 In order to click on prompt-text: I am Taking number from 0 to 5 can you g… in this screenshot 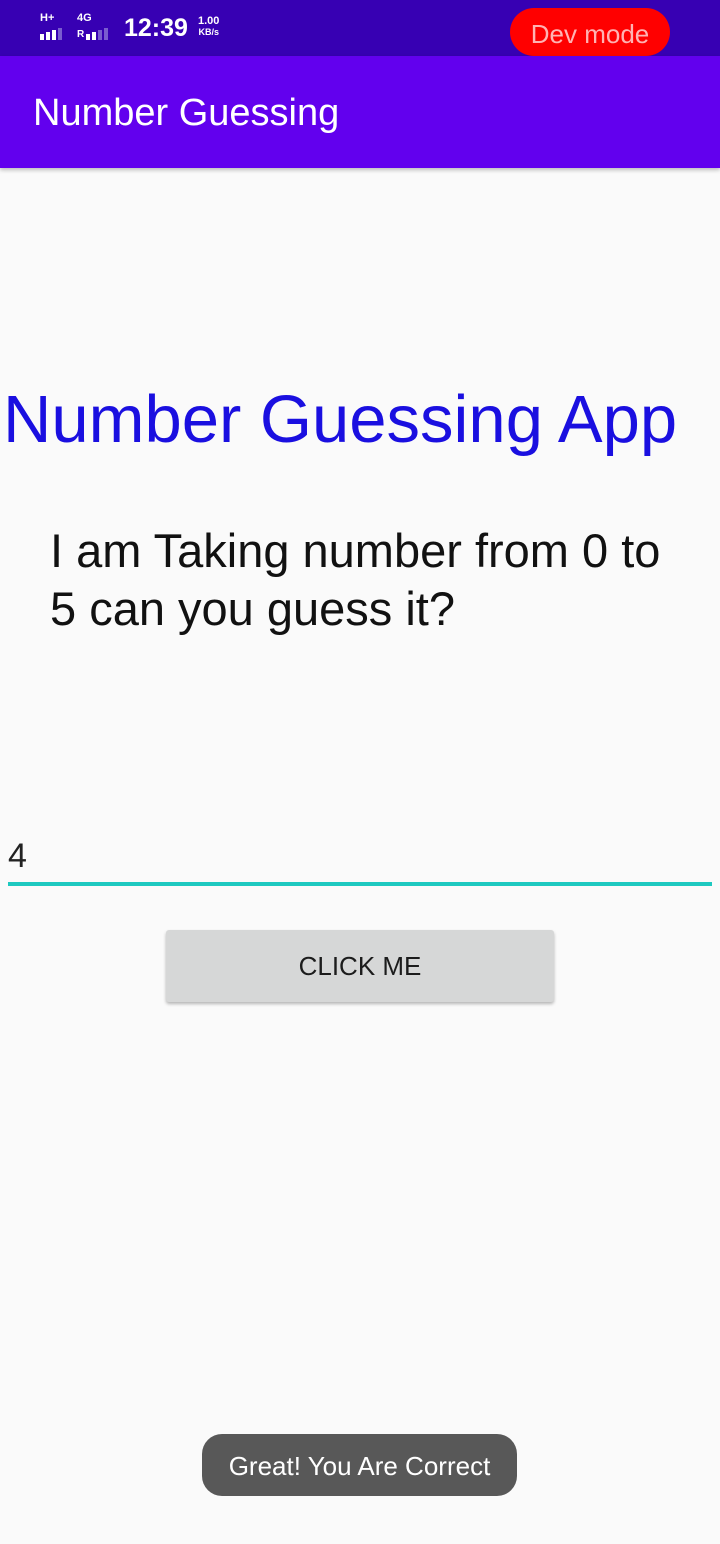, I will do `click(355, 579)`.